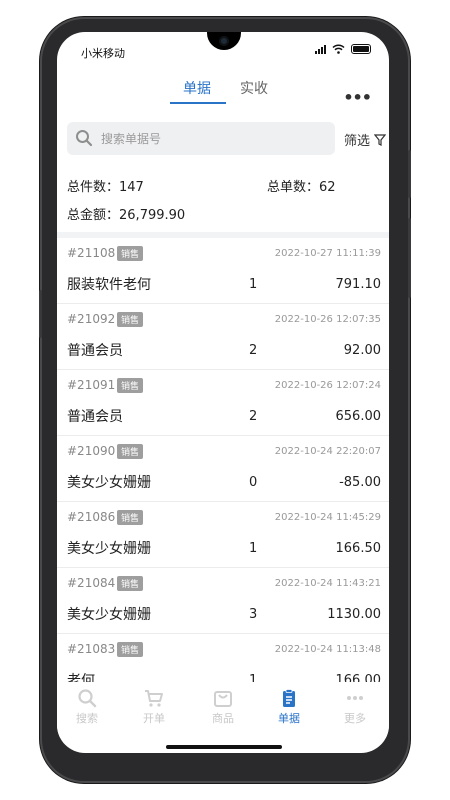 The width and height of the screenshot is (450, 800). What do you see at coordinates (289, 718) in the screenshot?
I see `tabbar-label: 单据` at bounding box center [289, 718].